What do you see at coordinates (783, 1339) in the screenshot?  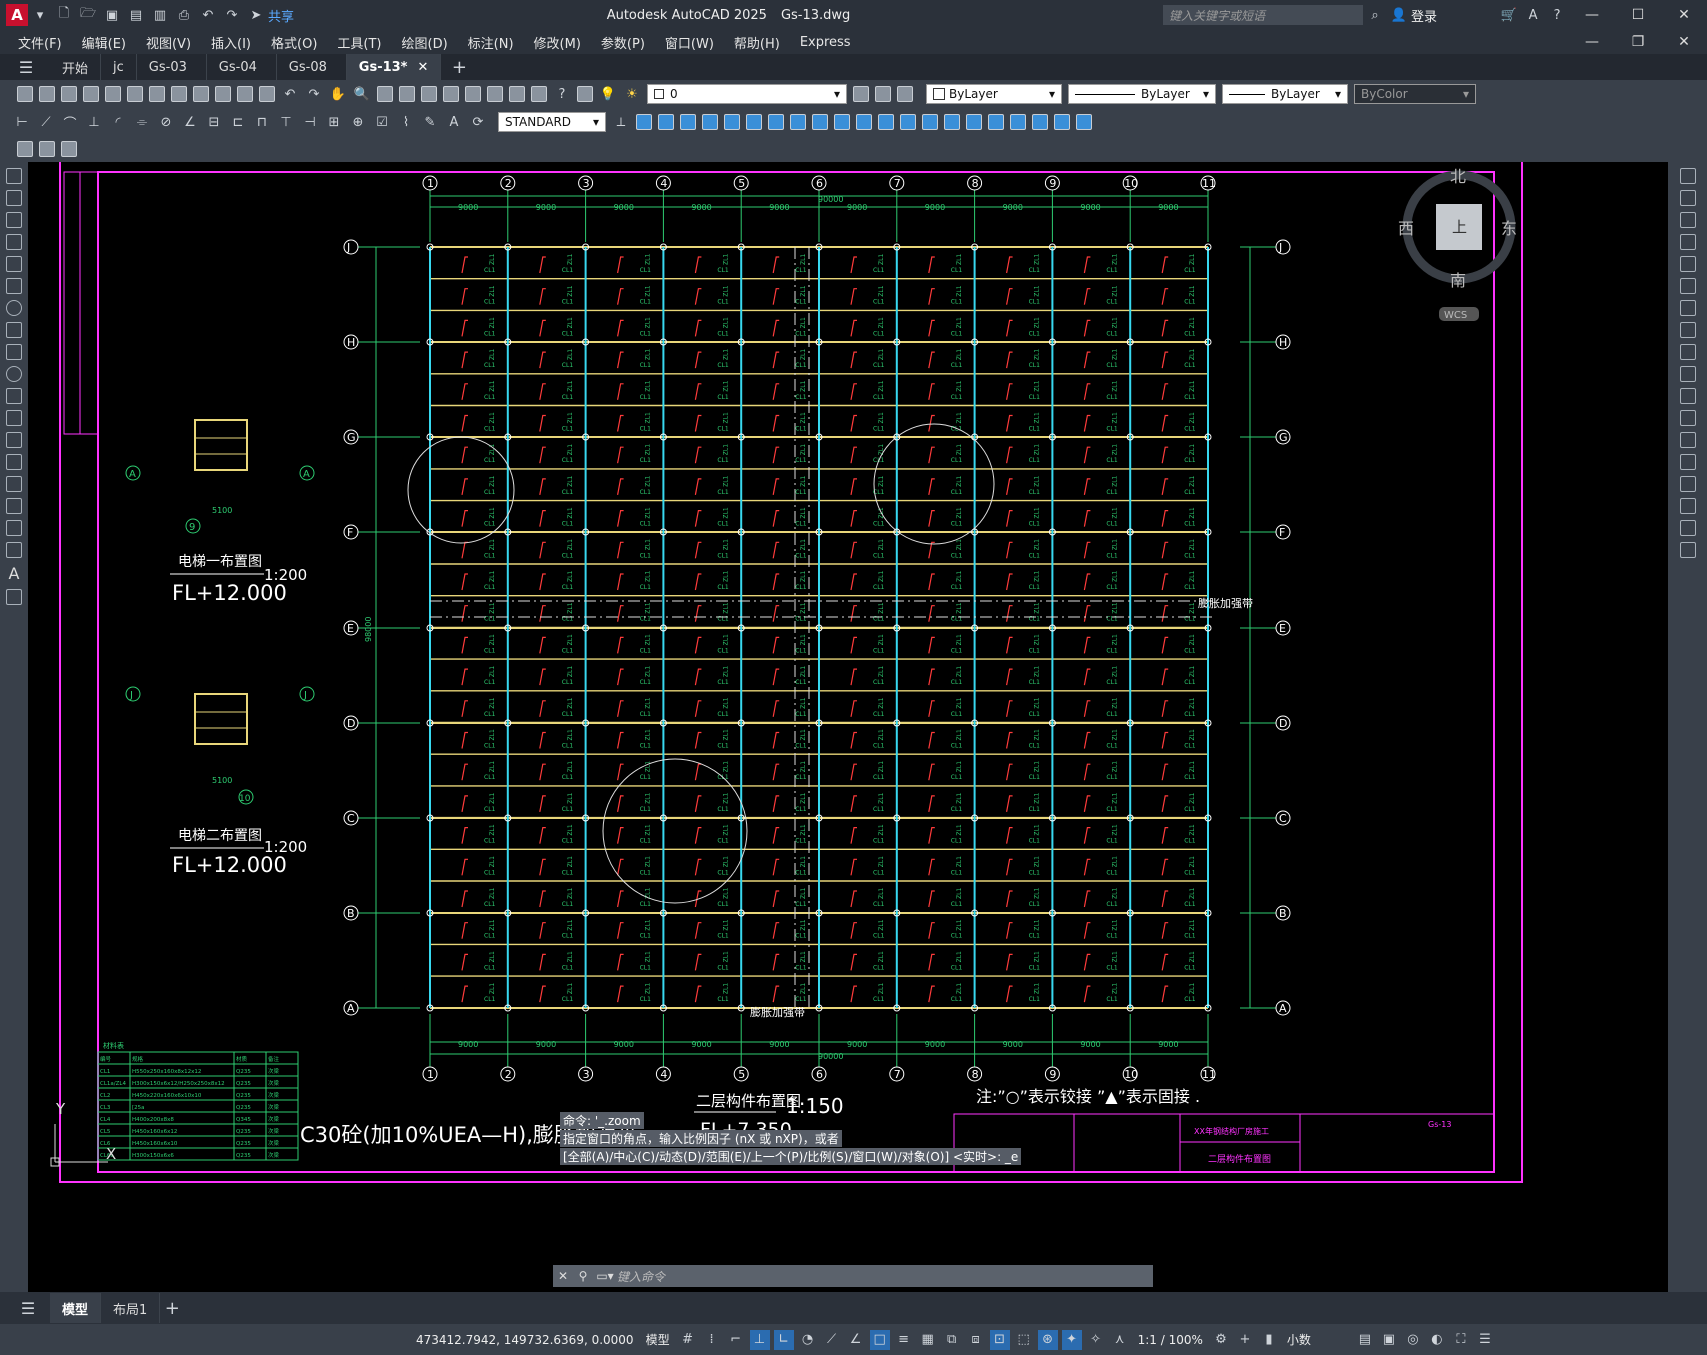 I see `ortho-icon: ∟` at bounding box center [783, 1339].